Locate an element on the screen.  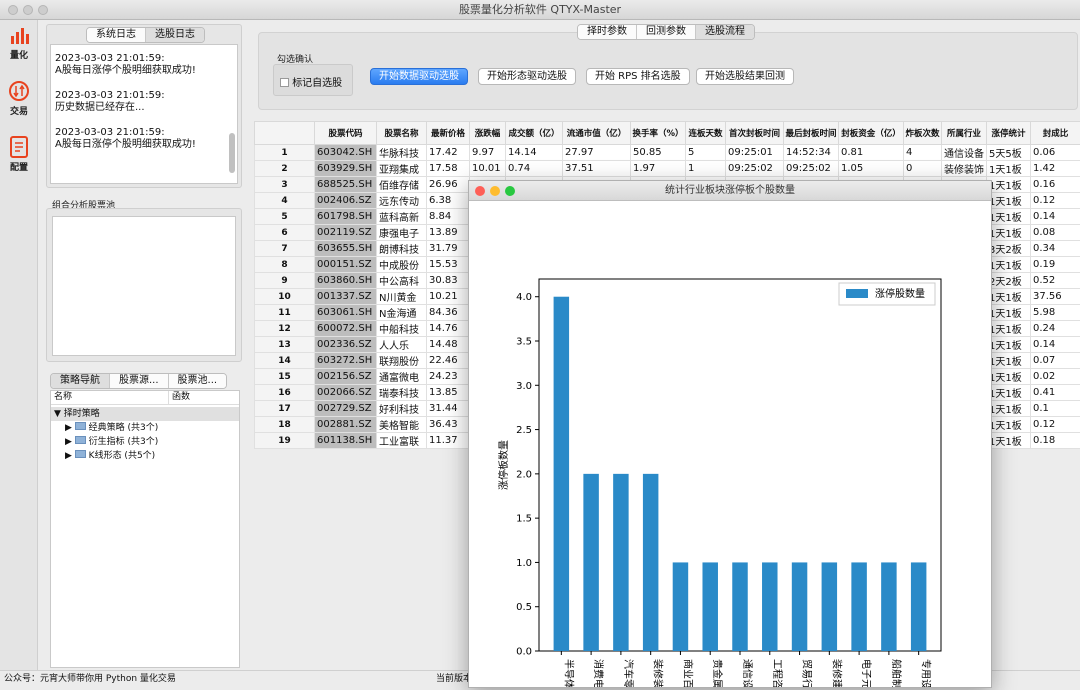
table-cell: 1.05 is located at coordinates (871, 169).